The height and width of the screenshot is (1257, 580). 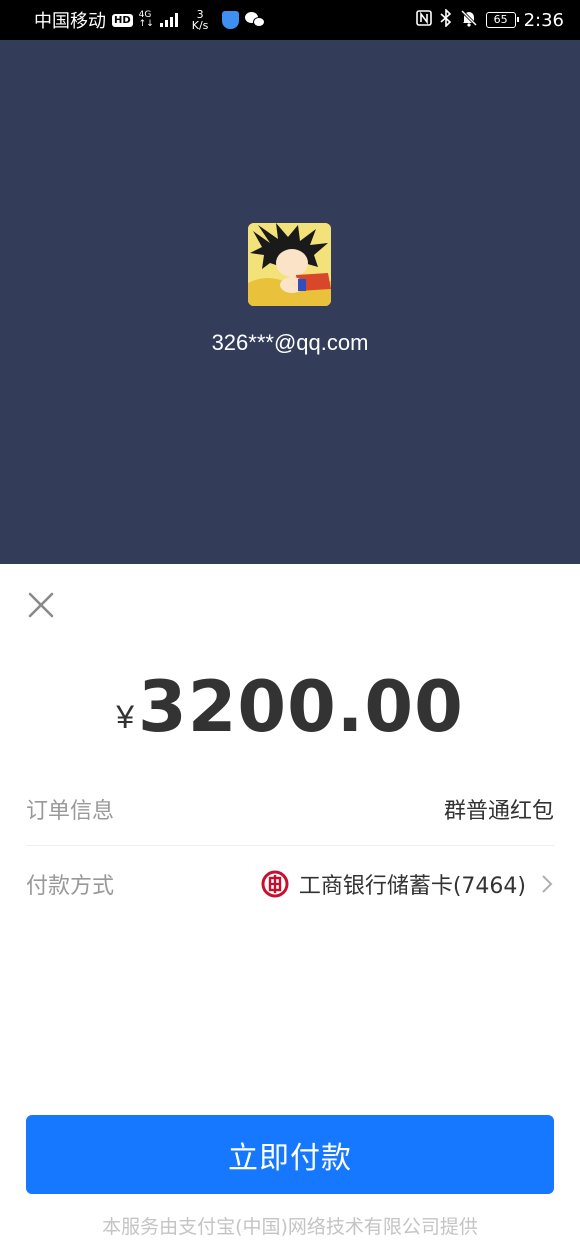 I want to click on nfc-icon, so click(x=423, y=20).